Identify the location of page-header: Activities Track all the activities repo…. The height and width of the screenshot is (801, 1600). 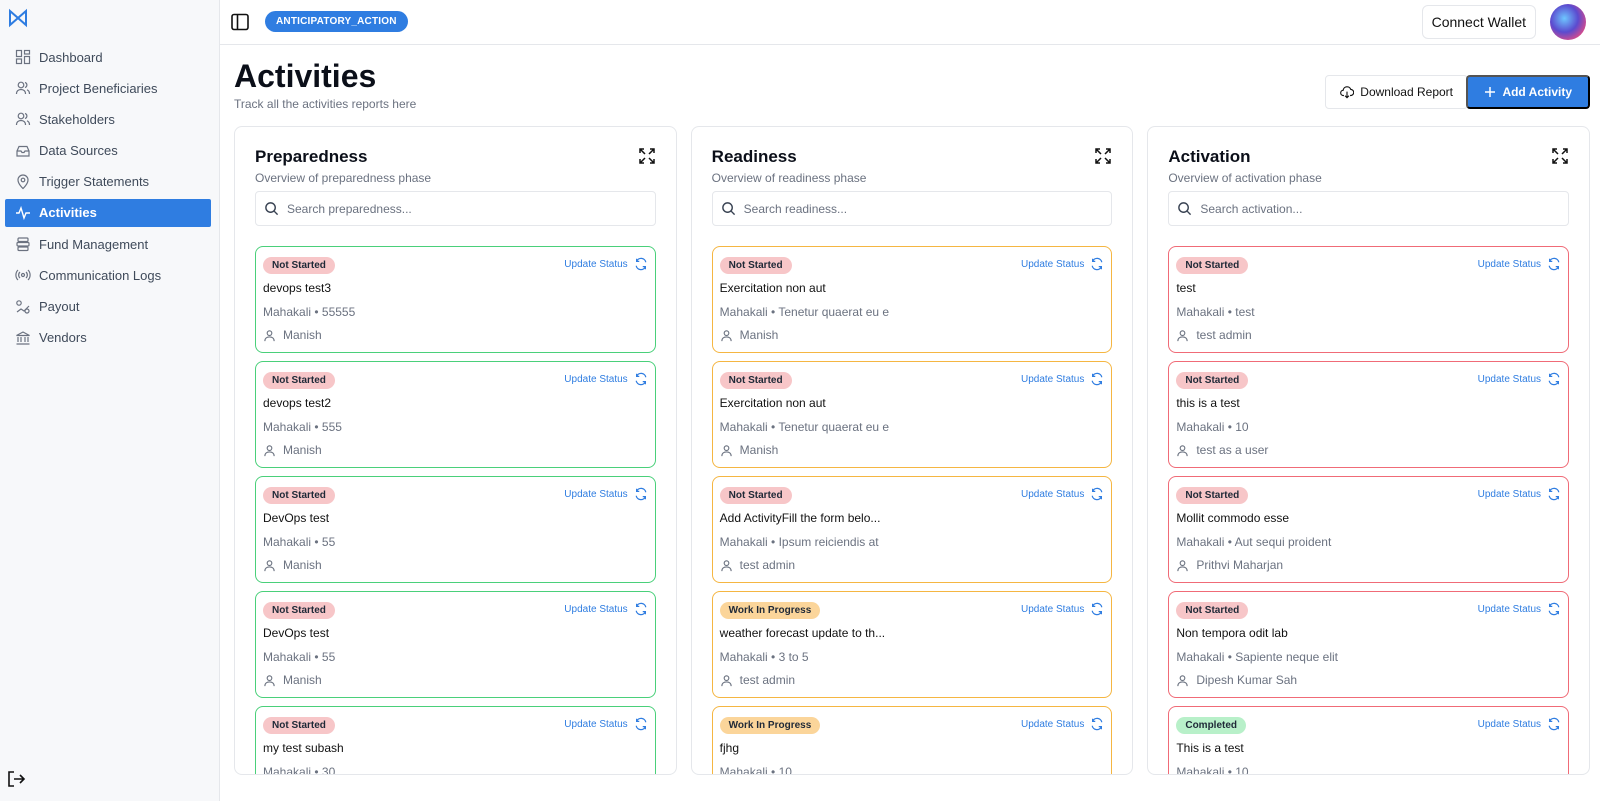
(325, 84).